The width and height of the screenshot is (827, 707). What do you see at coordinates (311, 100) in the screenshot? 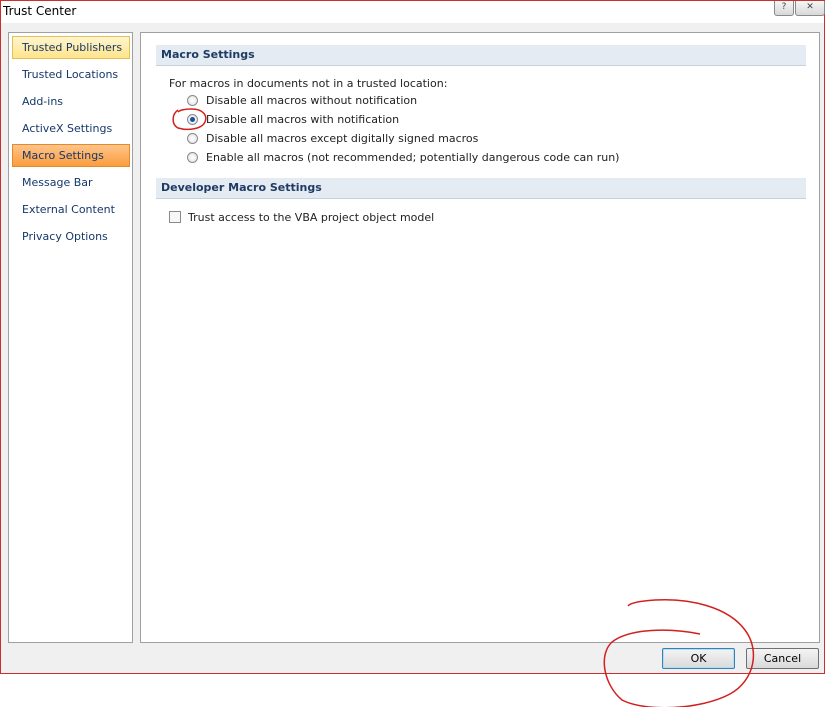
I see `radio-label: Disable all macros without notification` at bounding box center [311, 100].